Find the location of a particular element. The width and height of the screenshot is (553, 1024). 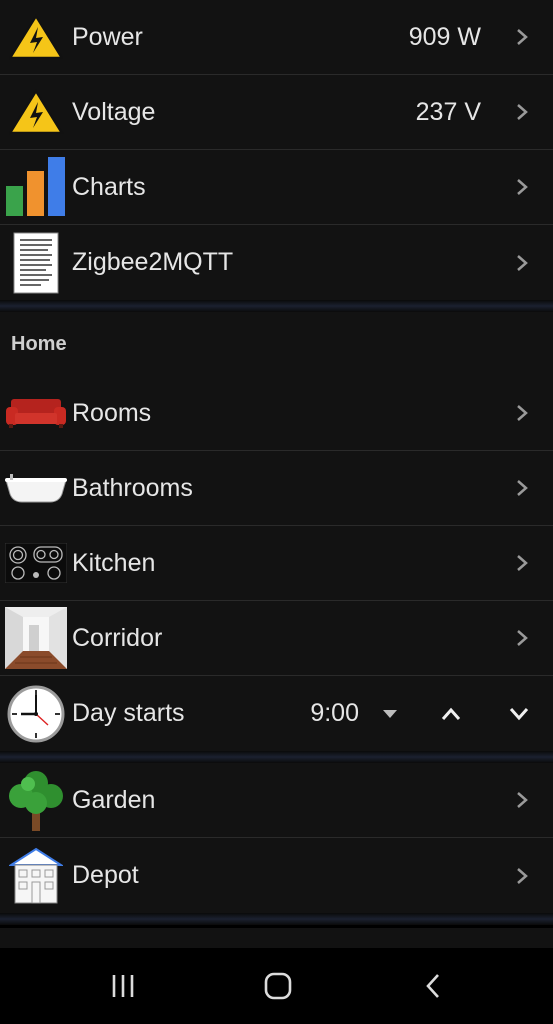

voltage-value: 237 V is located at coordinates (448, 111).